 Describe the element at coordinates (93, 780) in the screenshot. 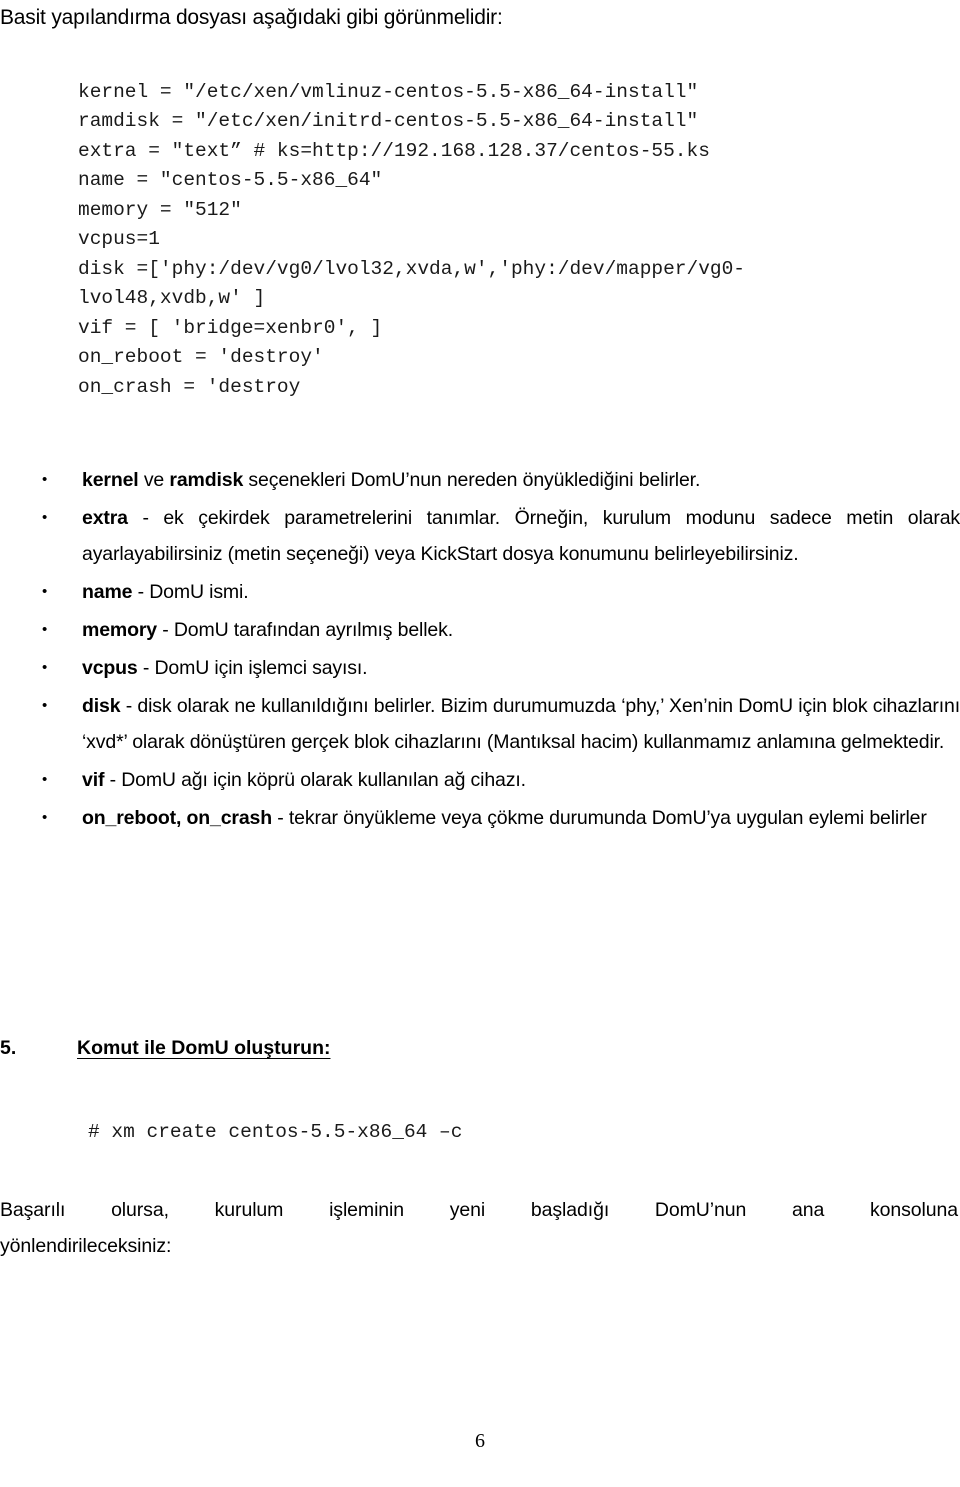

I see `bullet-term: vif` at that location.